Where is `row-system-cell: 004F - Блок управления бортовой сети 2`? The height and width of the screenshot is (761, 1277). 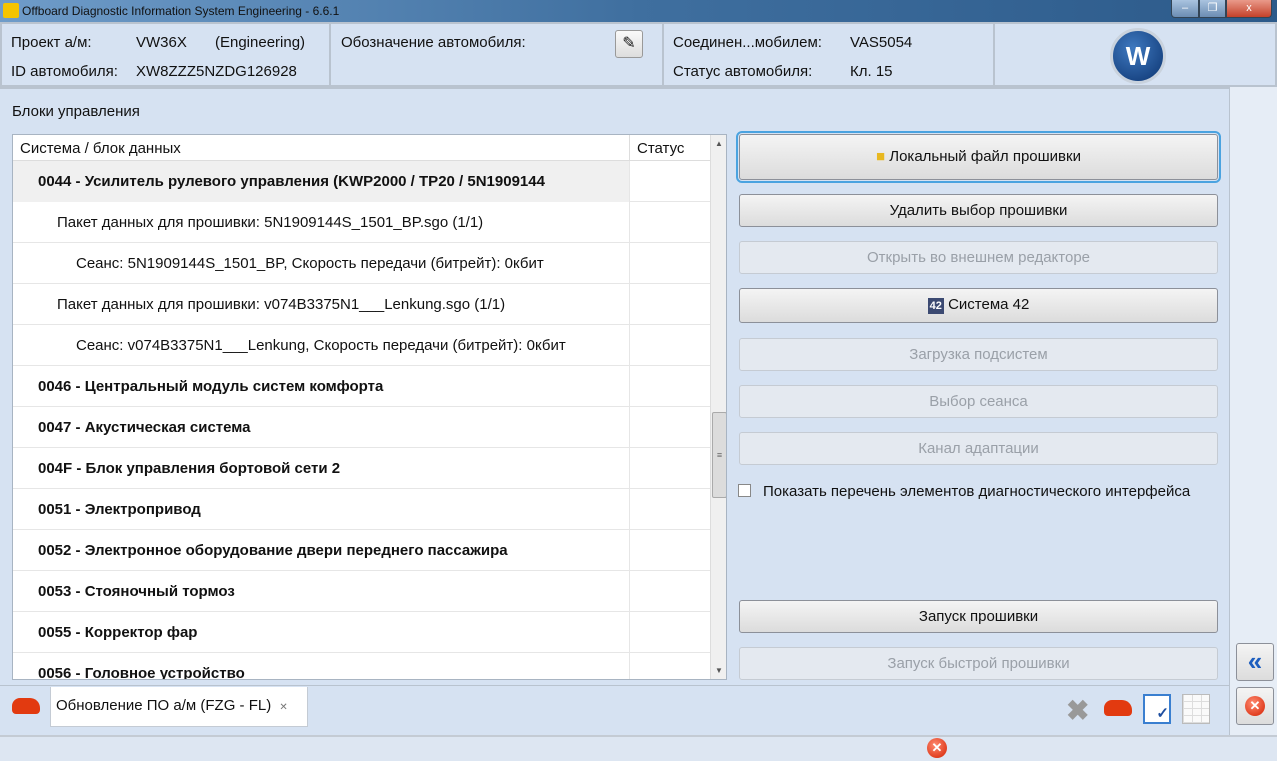
row-system-cell: 004F - Блок управления бортовой сети 2 is located at coordinates (189, 468).